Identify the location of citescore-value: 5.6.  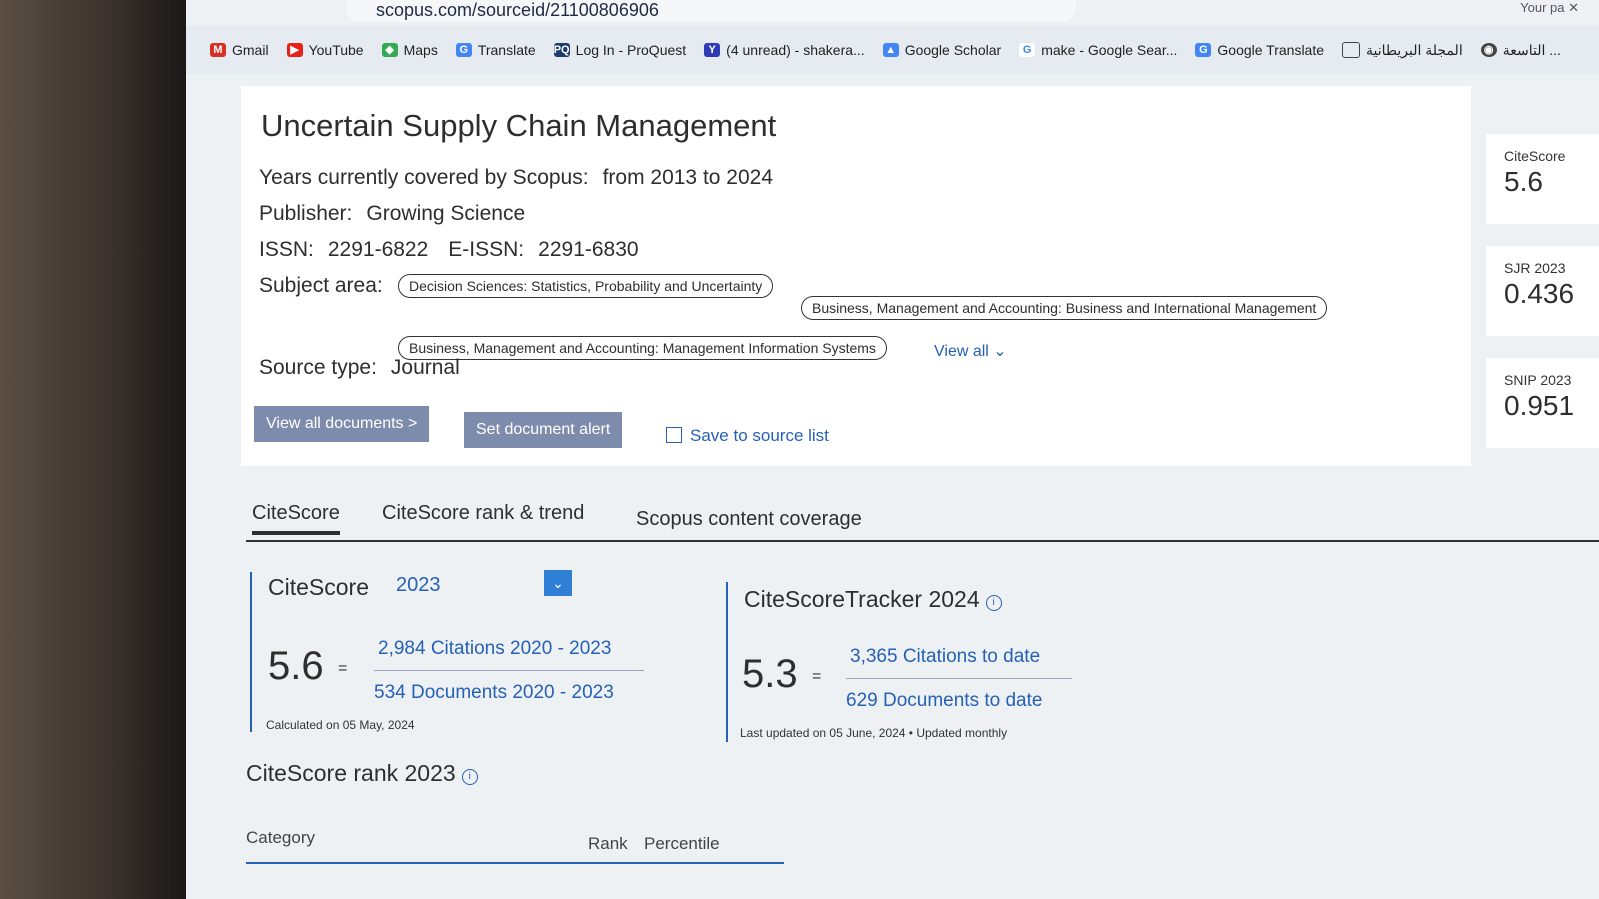
(296, 666).